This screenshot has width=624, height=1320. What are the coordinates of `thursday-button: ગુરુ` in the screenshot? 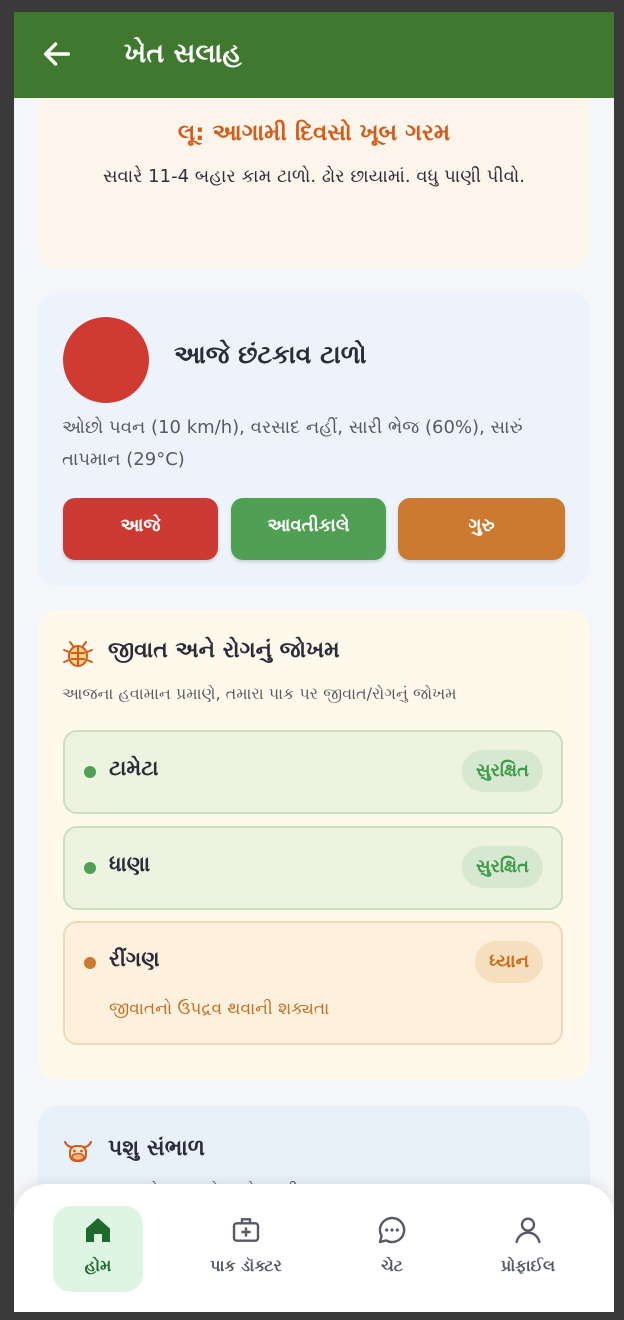 It's located at (481, 529).